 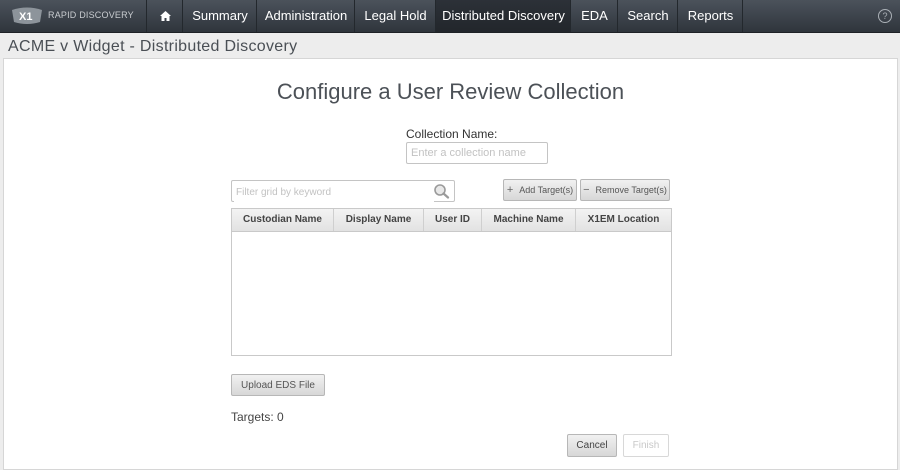 I want to click on svg-text: X1, so click(x=25, y=17).